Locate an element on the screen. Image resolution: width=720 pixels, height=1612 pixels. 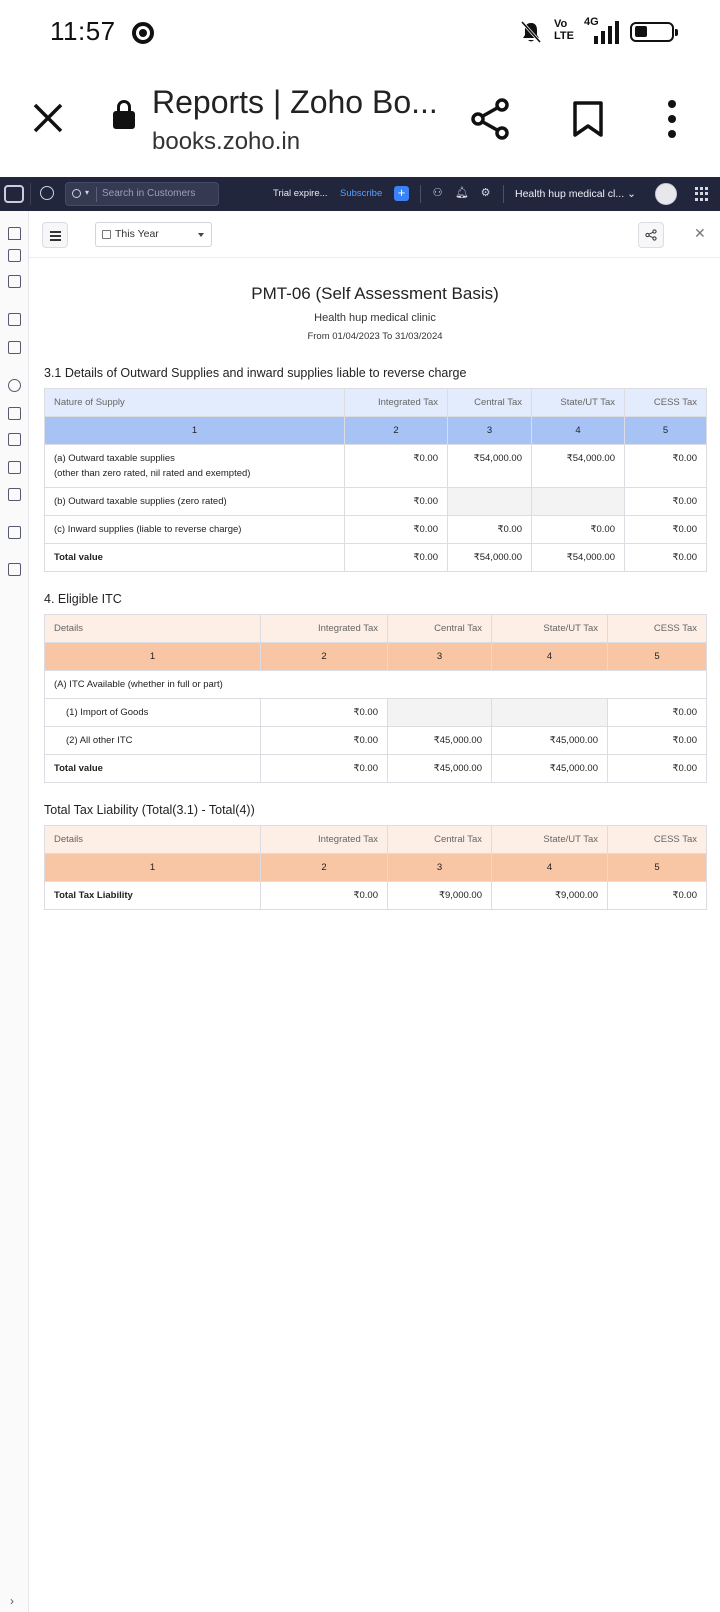
report-date-range: From 01/04/2023 To 31/03/2024 is located at coordinates (375, 336).